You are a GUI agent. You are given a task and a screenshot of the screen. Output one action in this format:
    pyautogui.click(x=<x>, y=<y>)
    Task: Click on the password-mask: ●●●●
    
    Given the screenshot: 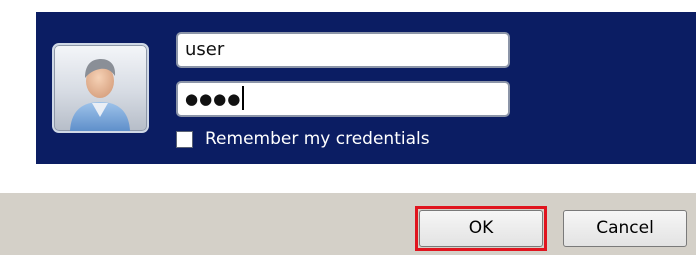 What is the action you would take?
    pyautogui.click(x=213, y=99)
    